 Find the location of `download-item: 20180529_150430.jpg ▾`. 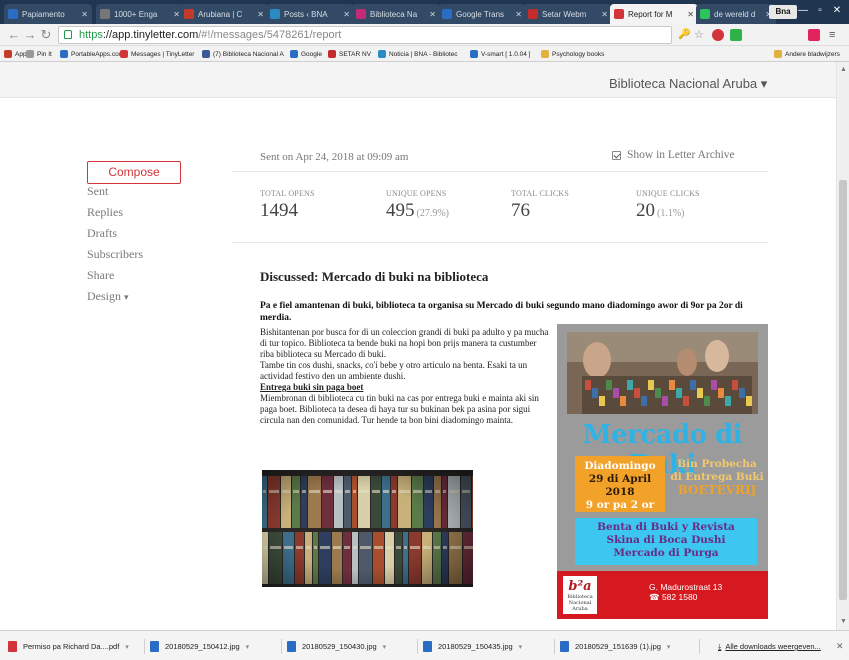

download-item: 20180529_150430.jpg ▾ is located at coordinates (352, 646).